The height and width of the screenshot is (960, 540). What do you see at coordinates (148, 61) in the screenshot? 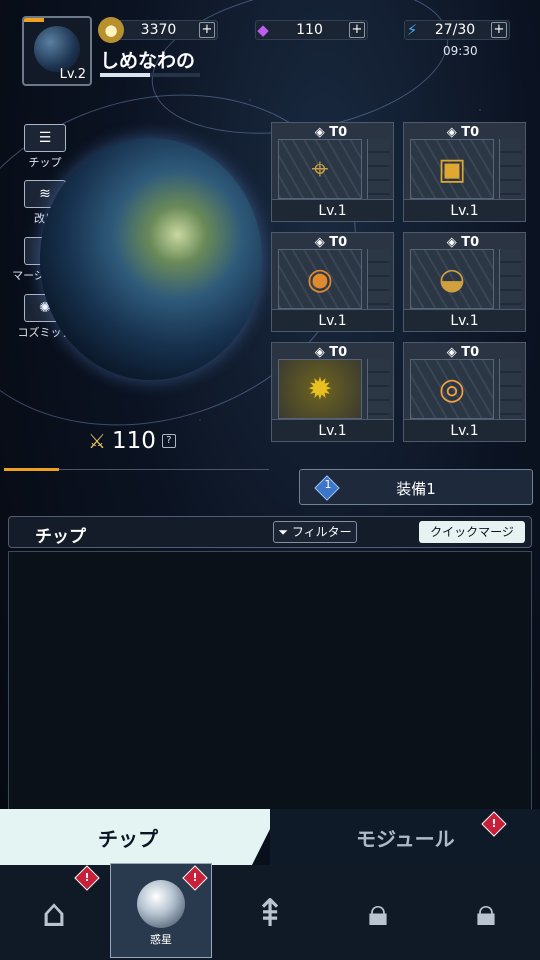
I see `player-name: しめなわの` at bounding box center [148, 61].